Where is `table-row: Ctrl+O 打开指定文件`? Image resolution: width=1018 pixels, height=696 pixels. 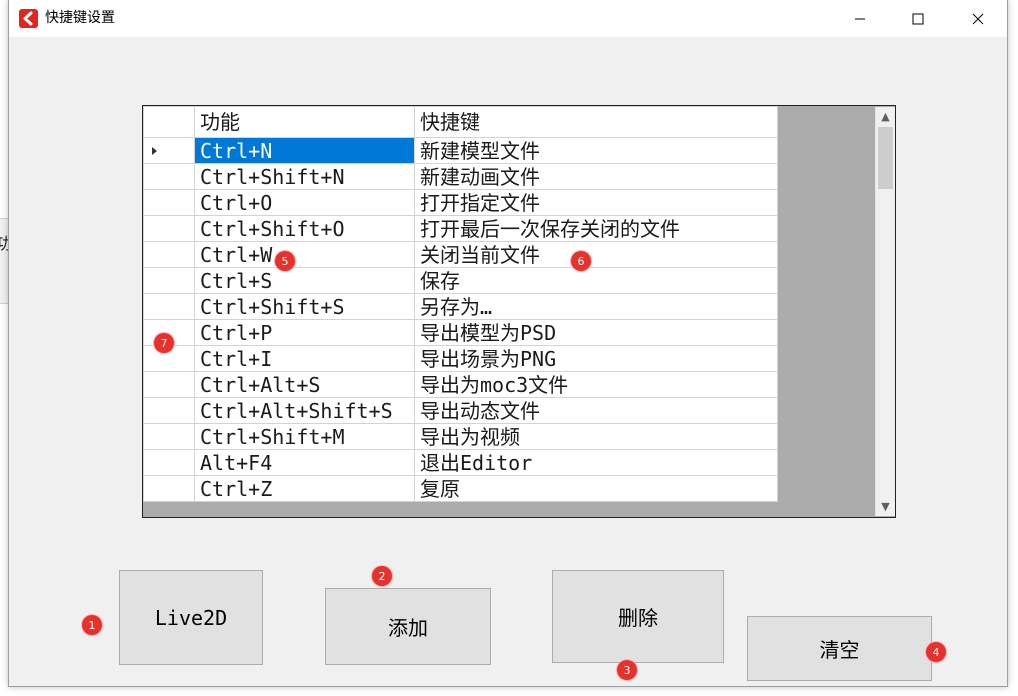 table-row: Ctrl+O 打开指定文件 is located at coordinates (460, 202).